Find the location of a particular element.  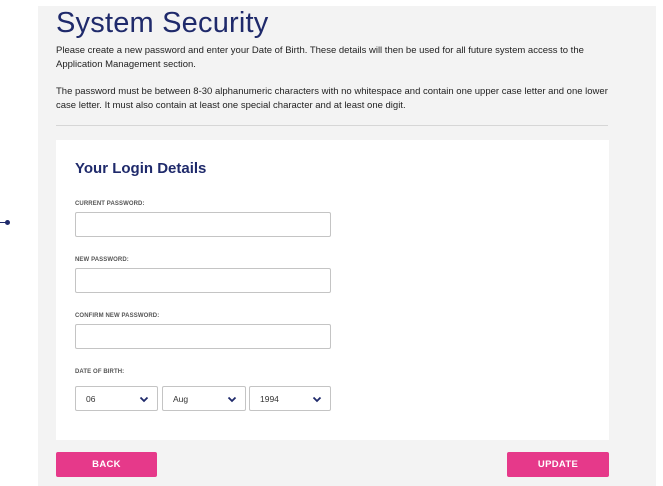

confirm-password-label: CONFIRM NEW PASSWORD: is located at coordinates (117, 316).